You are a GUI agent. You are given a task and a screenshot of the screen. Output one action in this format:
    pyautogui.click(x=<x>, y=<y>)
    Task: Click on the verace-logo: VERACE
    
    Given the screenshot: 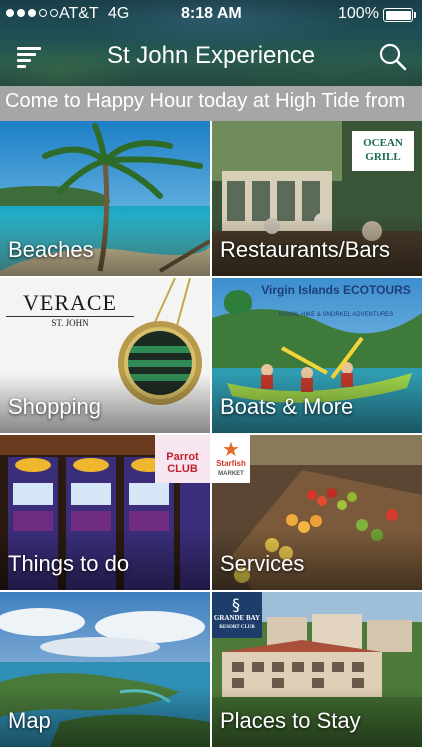 What is the action you would take?
    pyautogui.click(x=70, y=303)
    